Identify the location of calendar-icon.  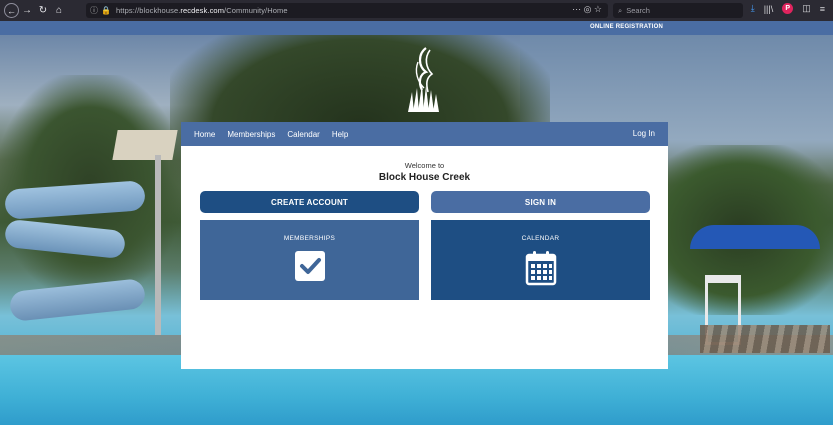
(540, 268).